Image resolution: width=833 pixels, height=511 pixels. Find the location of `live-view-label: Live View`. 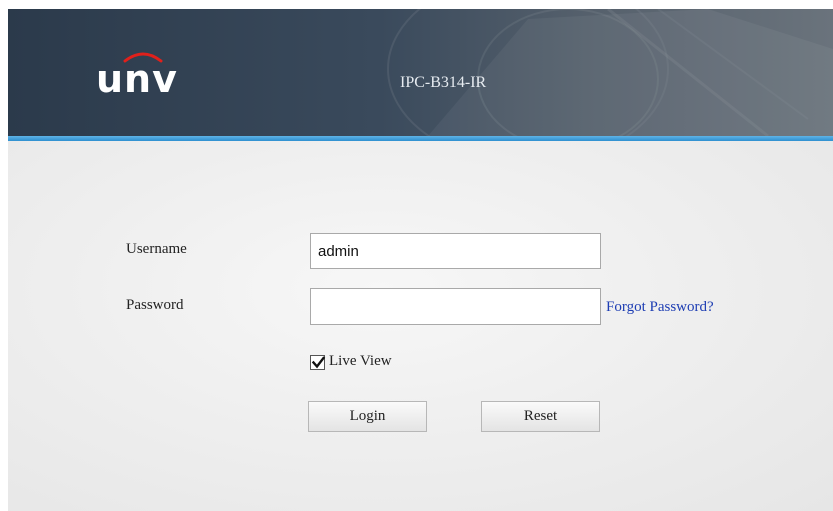

live-view-label: Live View is located at coordinates (360, 361).